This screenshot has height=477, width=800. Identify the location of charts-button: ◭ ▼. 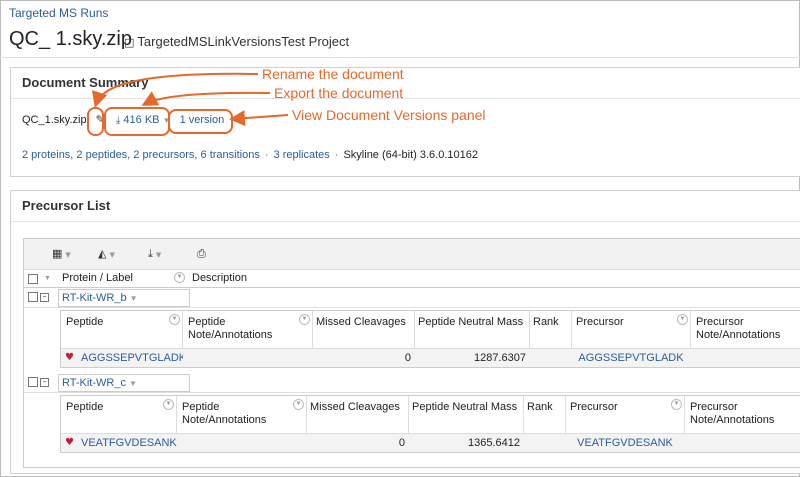
(106, 253).